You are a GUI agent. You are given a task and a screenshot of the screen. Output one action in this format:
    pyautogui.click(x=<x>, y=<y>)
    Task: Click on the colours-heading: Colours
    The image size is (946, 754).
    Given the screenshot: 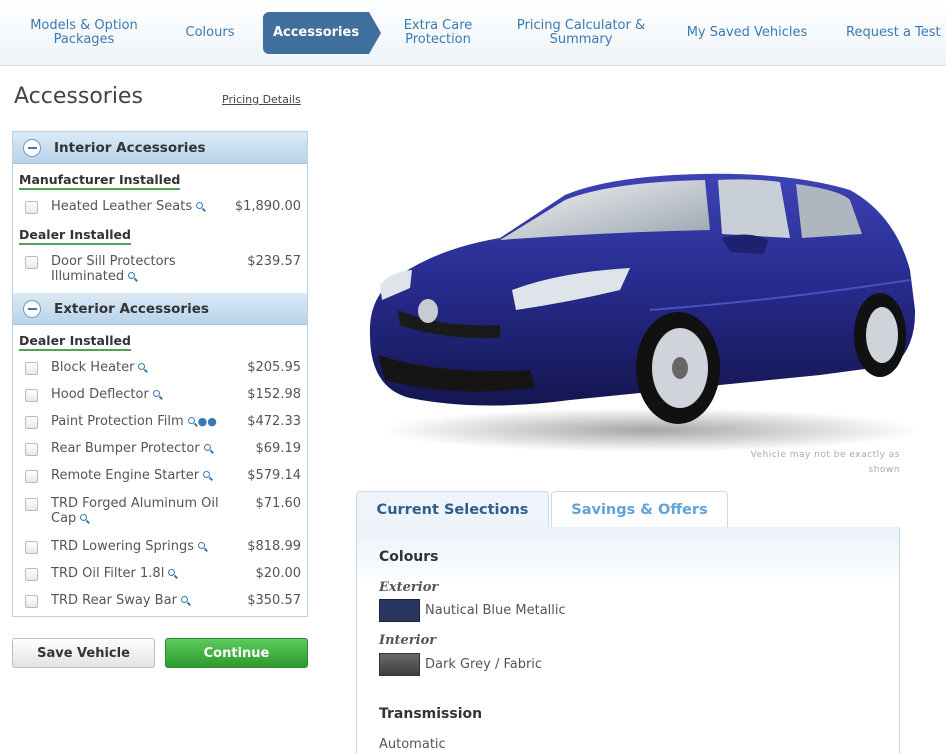 What is the action you would take?
    pyautogui.click(x=409, y=557)
    